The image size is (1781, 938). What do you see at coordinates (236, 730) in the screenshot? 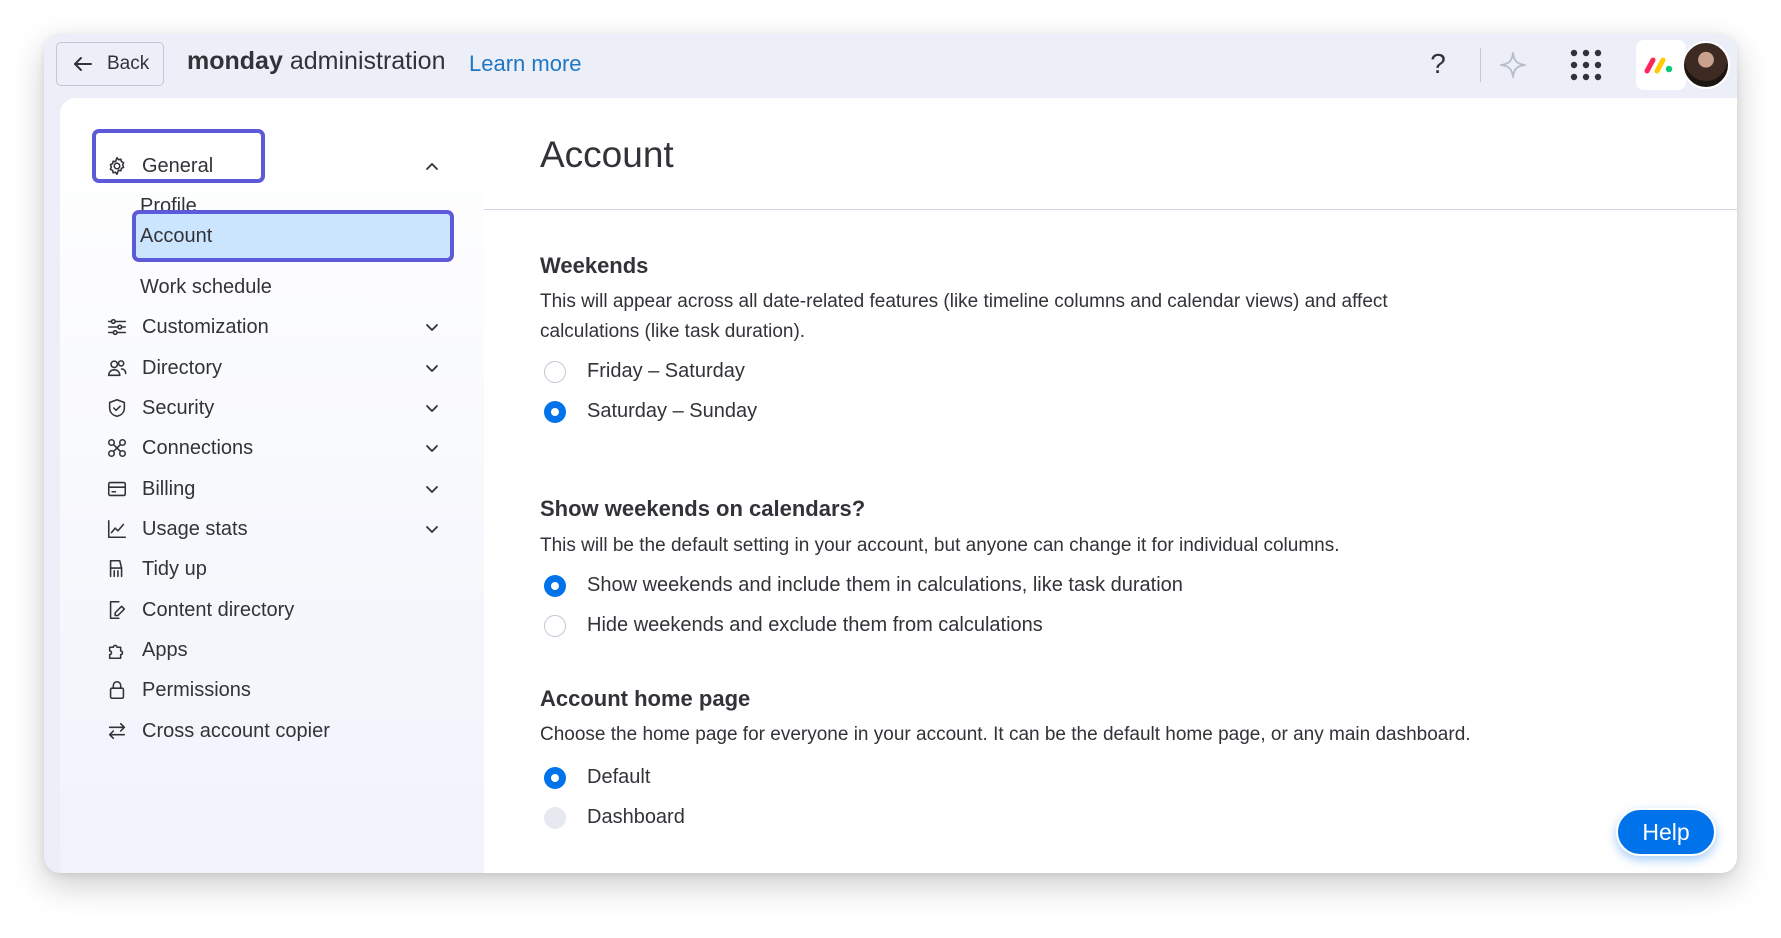
I see `sidebar-item-label: Cross account copier` at bounding box center [236, 730].